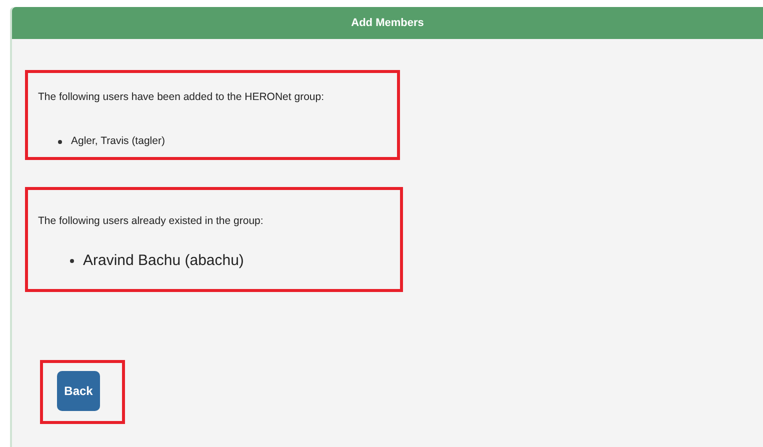  I want to click on message-text: The following users have been added to the HERONet group:, so click(181, 97).